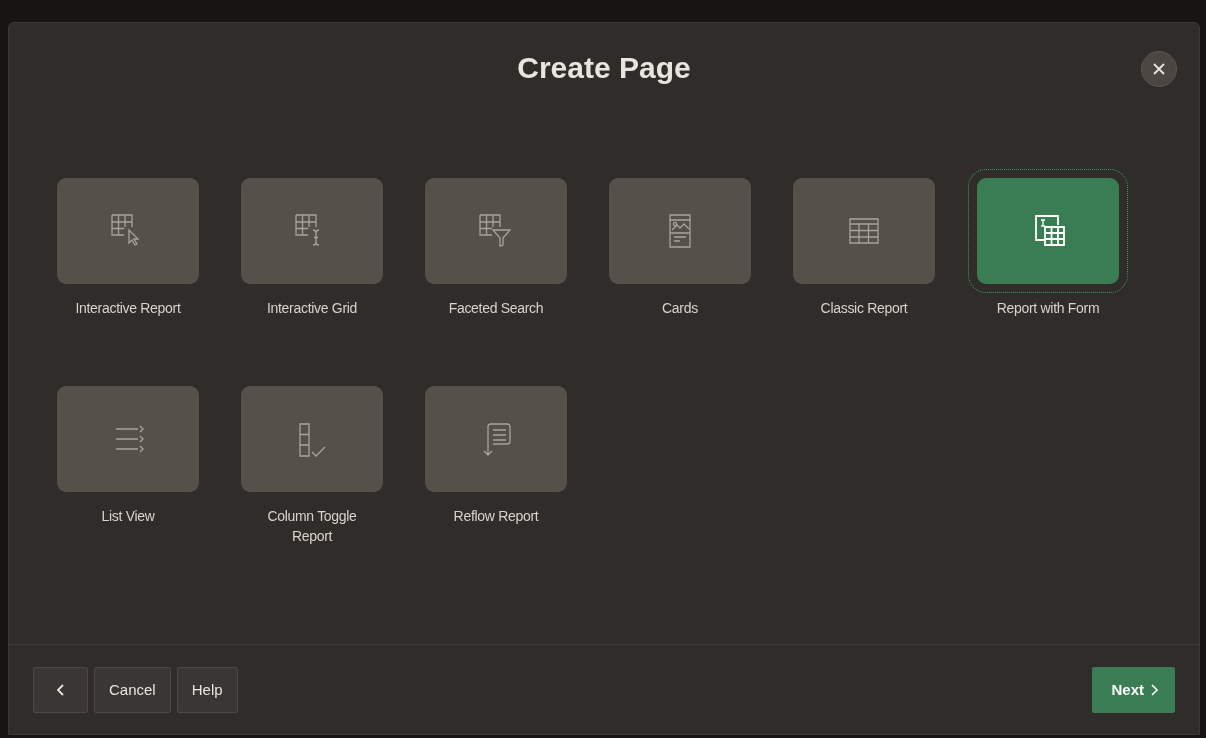 This screenshot has width=1206, height=738. What do you see at coordinates (1048, 308) in the screenshot?
I see `page-type-label: Report with Form` at bounding box center [1048, 308].